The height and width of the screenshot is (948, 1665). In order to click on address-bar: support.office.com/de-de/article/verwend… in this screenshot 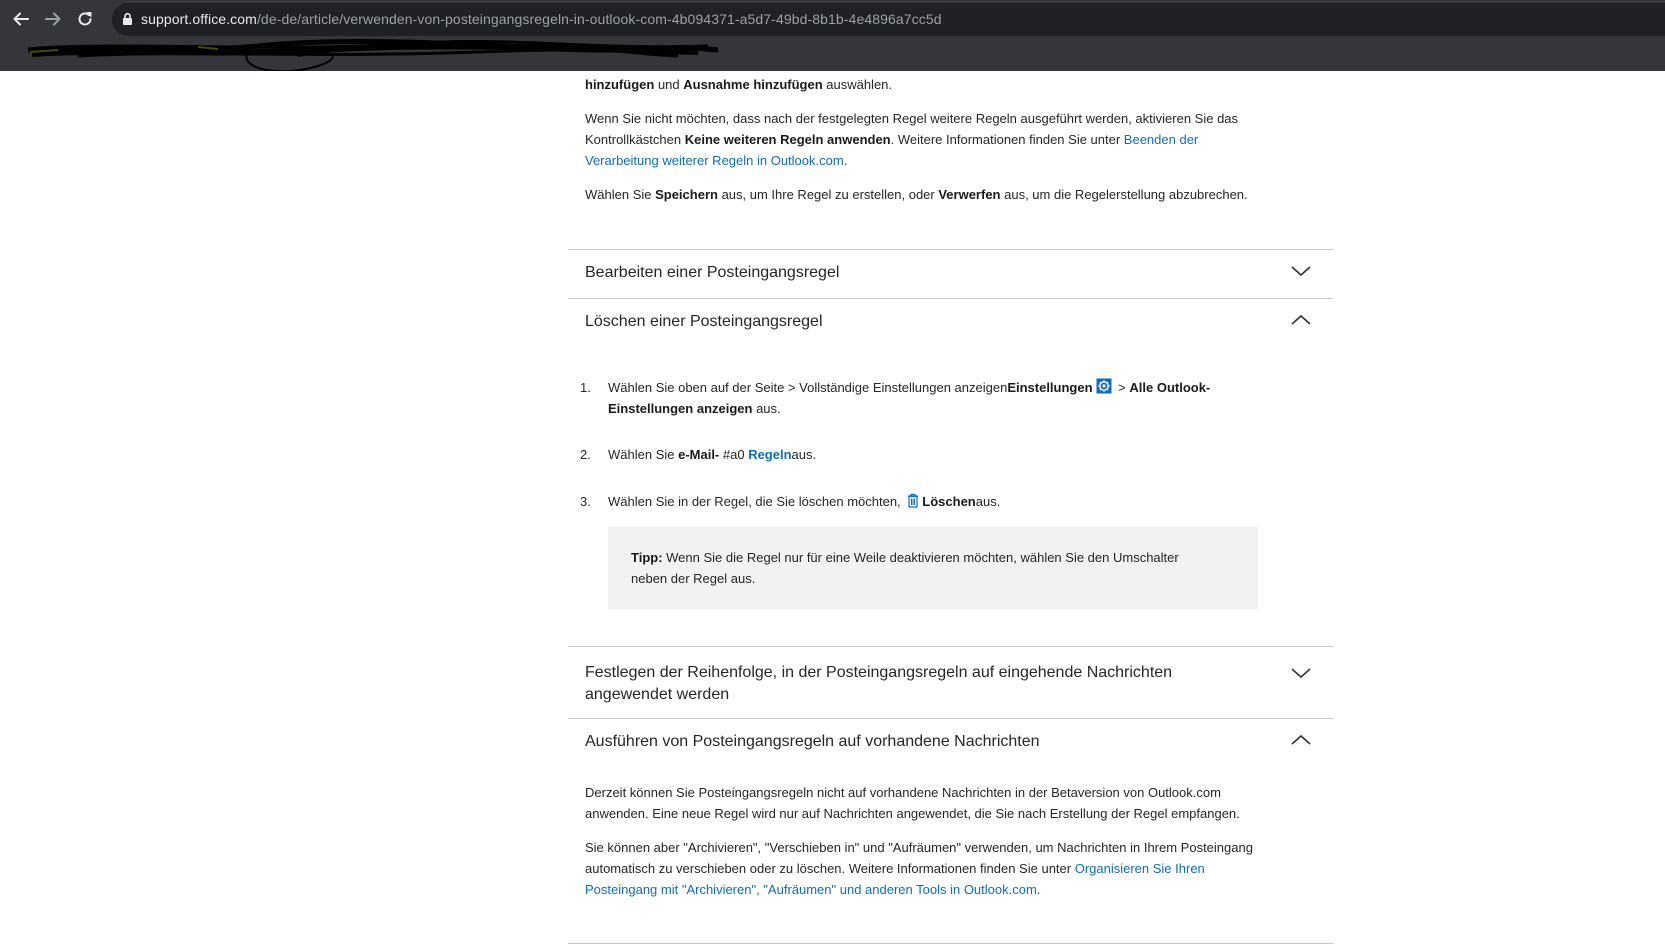, I will do `click(888, 19)`.